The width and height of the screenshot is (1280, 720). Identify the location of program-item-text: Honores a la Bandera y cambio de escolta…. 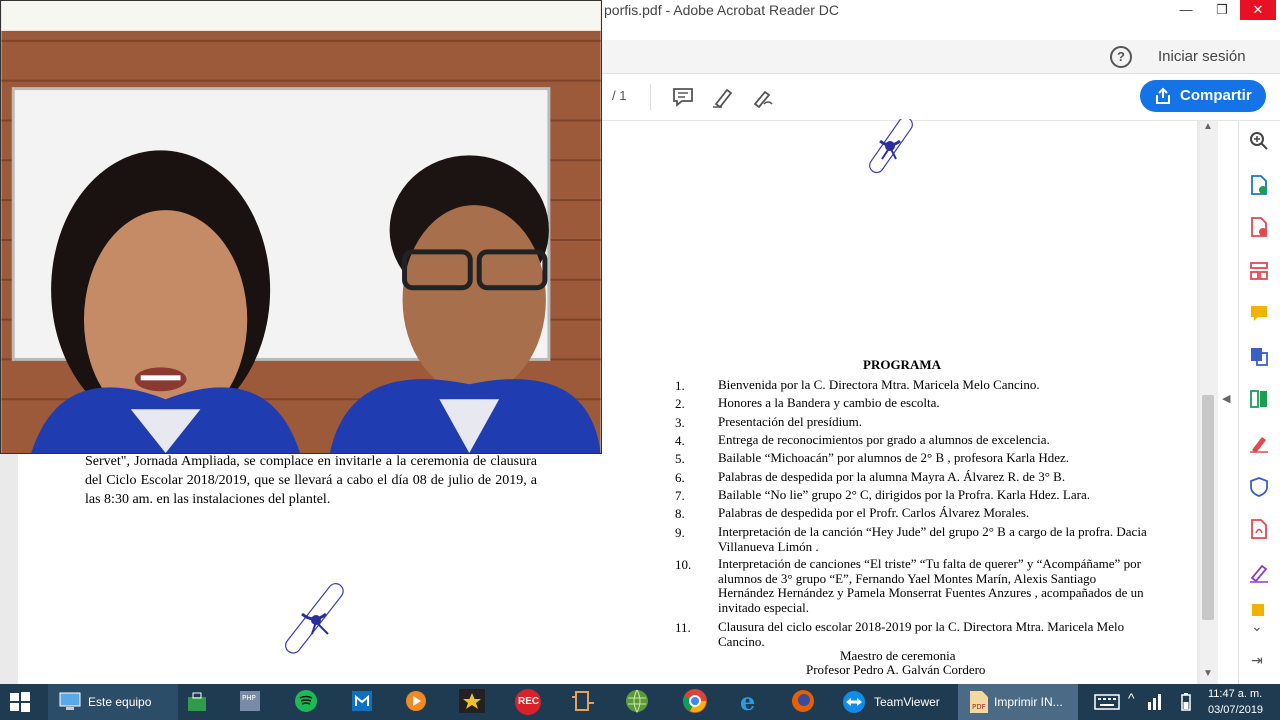
(829, 402).